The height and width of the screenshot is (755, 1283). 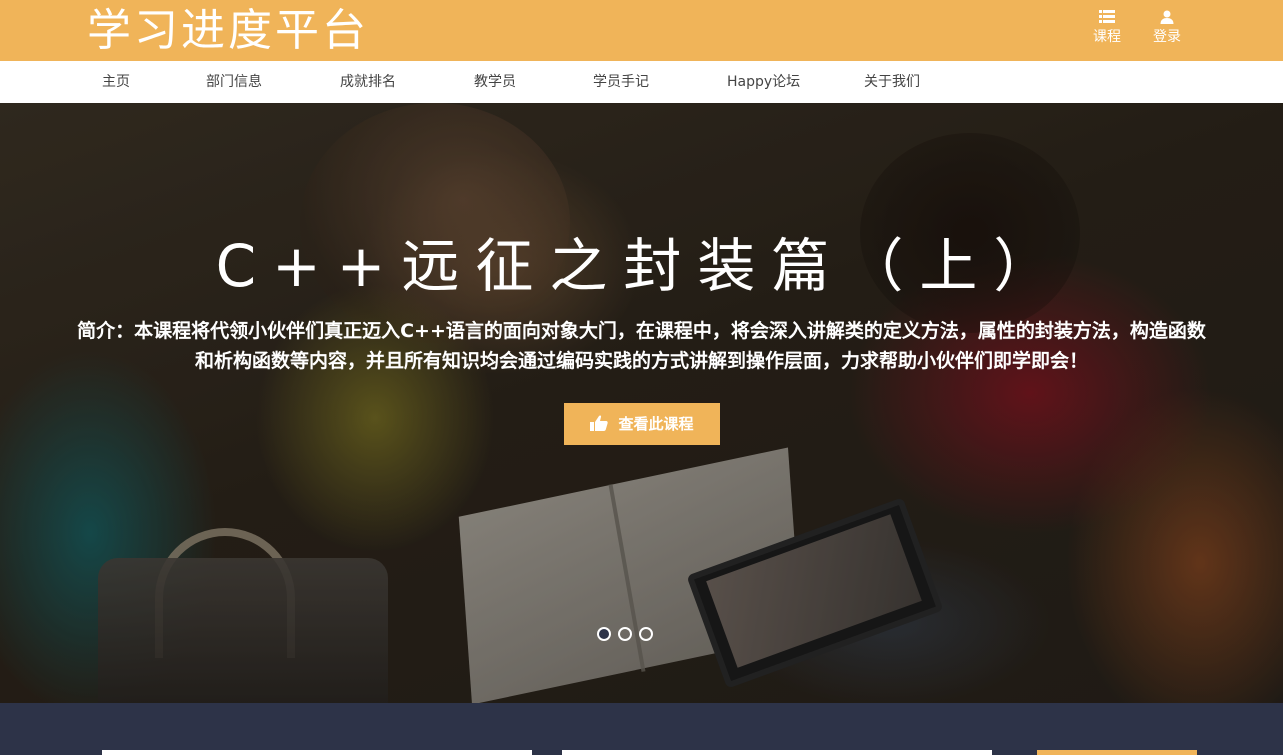 I want to click on user-icon, so click(x=1167, y=17).